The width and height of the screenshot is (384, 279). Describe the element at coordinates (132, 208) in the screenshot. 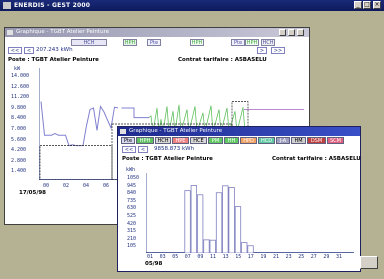

I see `y-tick-label: 630` at that location.